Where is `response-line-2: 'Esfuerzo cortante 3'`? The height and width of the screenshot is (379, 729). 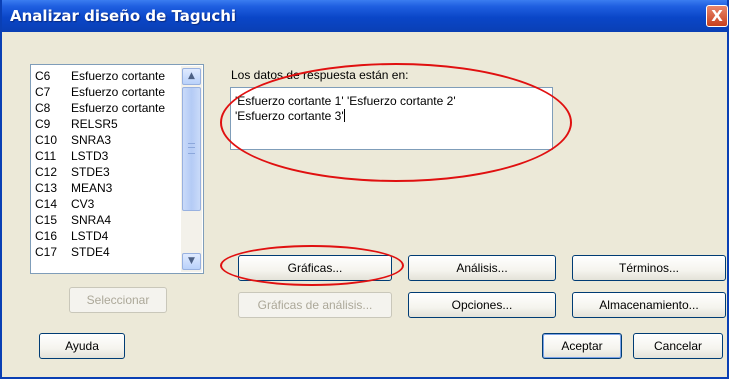
response-line-2: 'Esfuerzo cortante 3' is located at coordinates (290, 116).